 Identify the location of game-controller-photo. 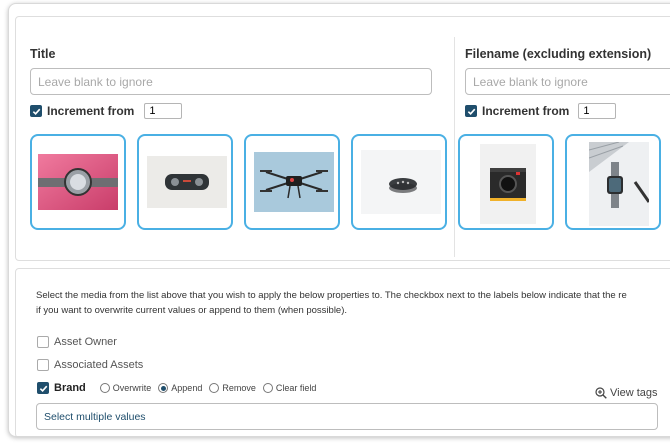
(187, 182).